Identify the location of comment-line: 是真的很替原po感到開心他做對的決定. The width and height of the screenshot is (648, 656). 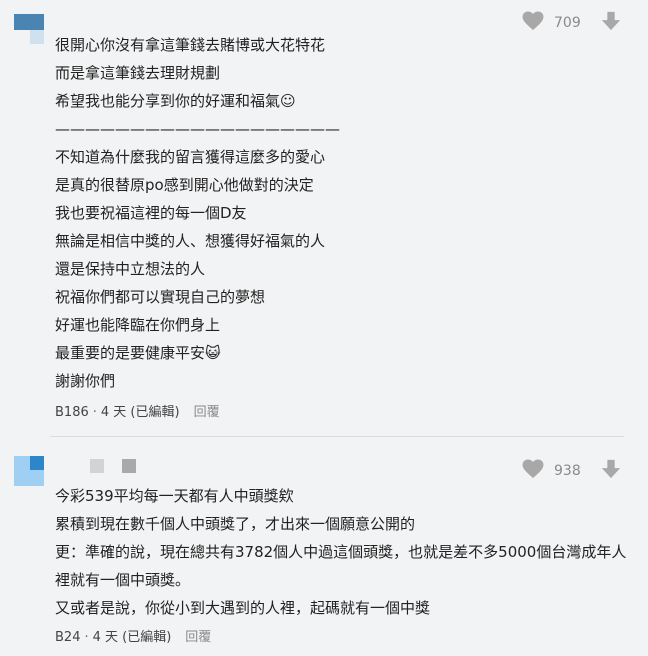
(184, 185).